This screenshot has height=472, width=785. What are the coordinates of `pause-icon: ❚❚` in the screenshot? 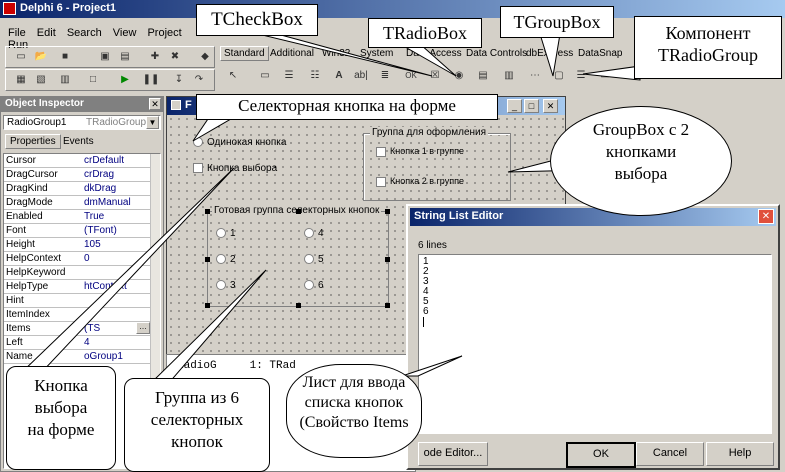 It's located at (151, 80).